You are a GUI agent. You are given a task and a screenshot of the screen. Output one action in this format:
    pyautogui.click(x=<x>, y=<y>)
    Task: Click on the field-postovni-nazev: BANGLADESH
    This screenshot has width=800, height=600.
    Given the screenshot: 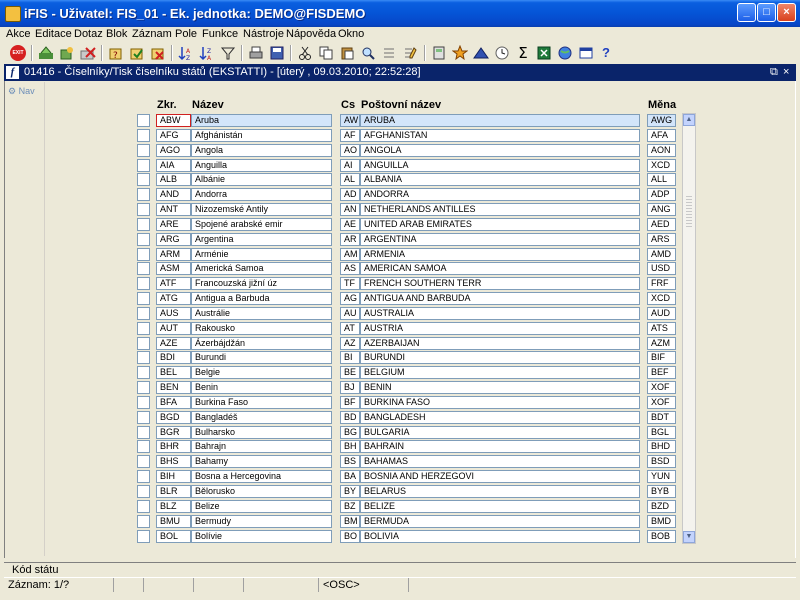 What is the action you would take?
    pyautogui.click(x=500, y=417)
    